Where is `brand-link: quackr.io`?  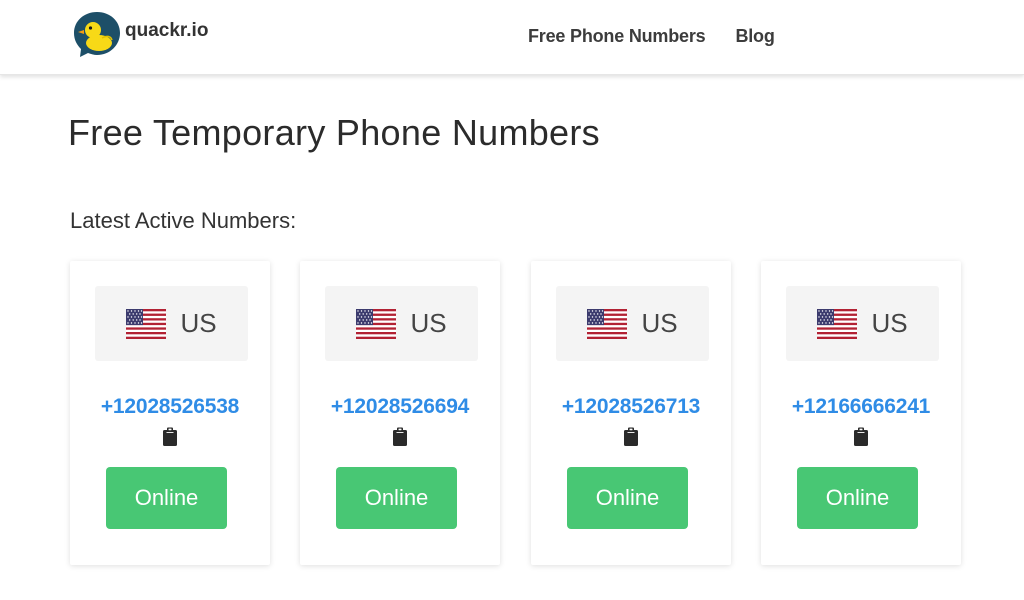
brand-link: quackr.io is located at coordinates (140, 34).